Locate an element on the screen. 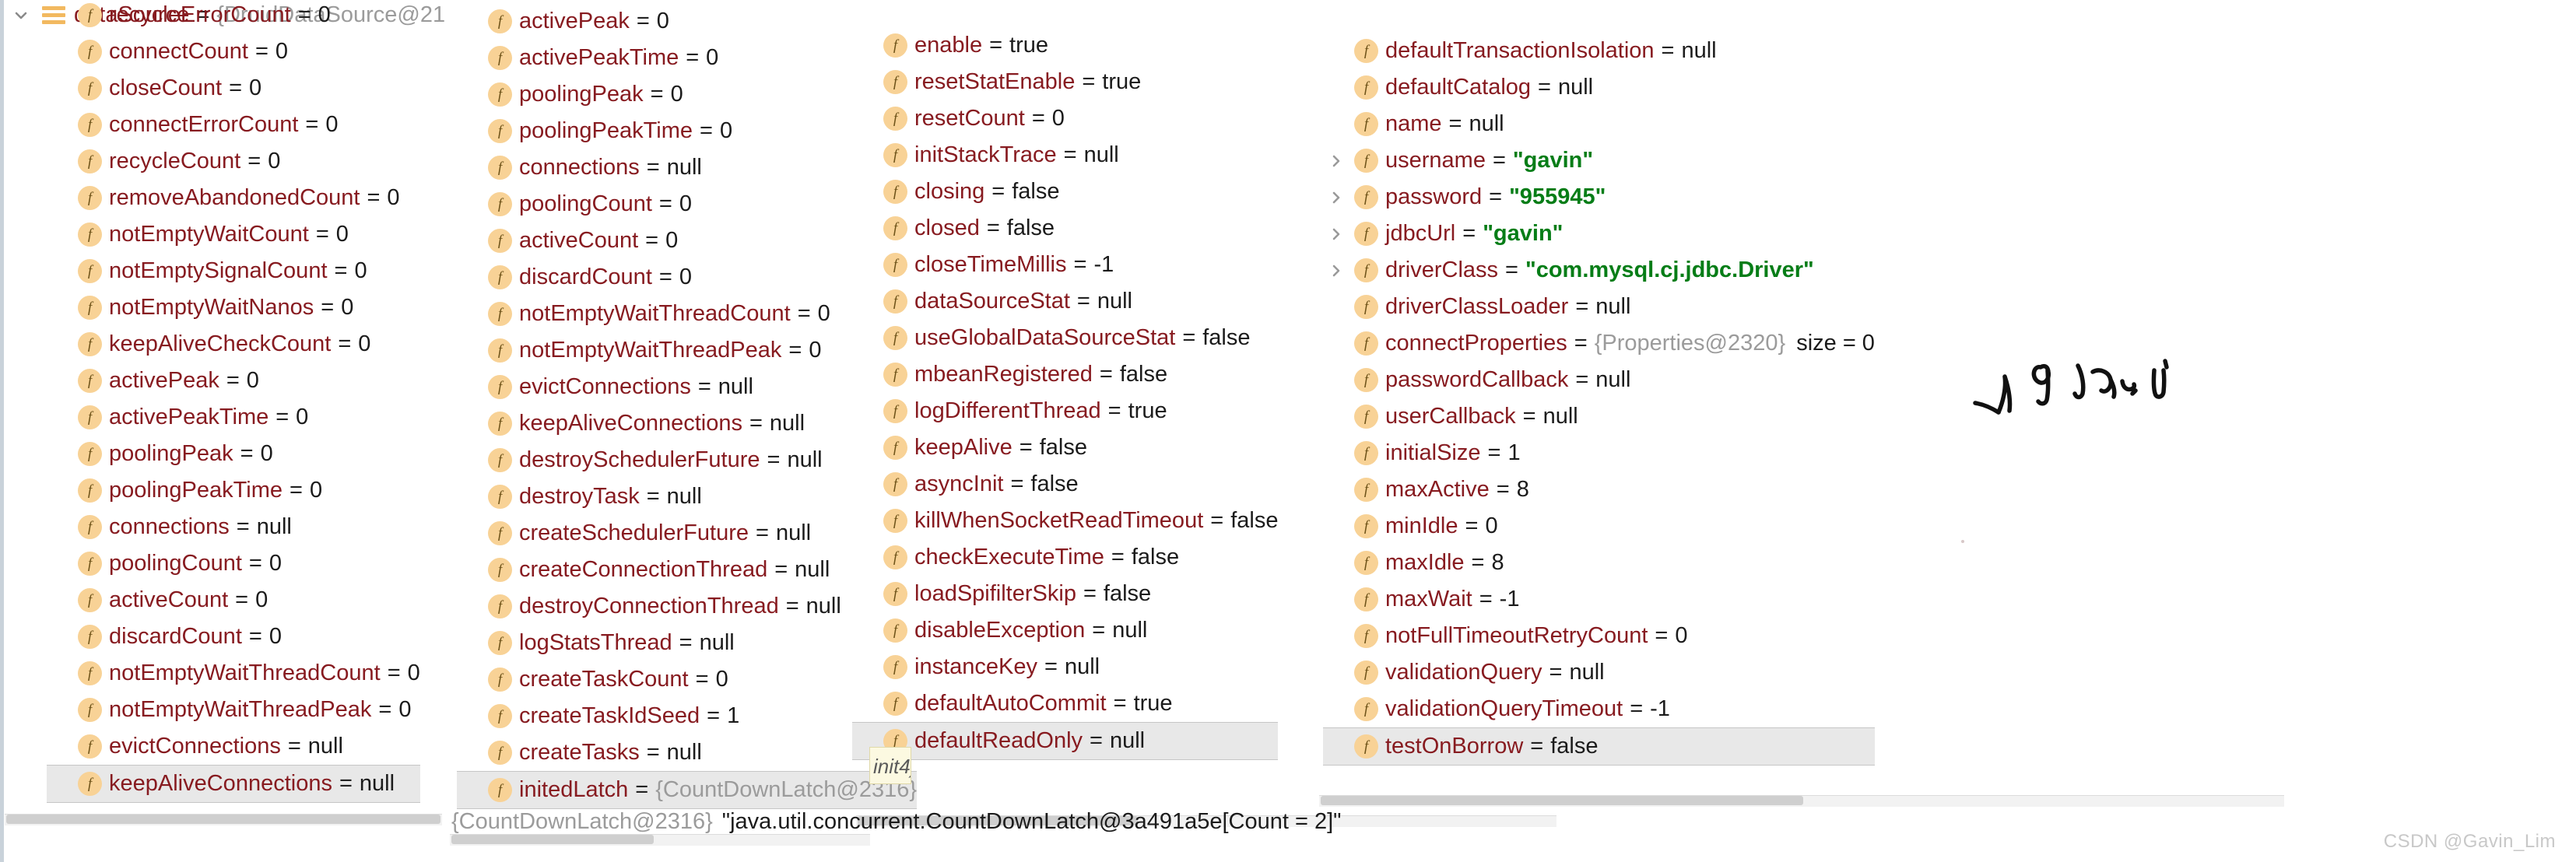 This screenshot has width=2576, height=862. tree-row: f initialSize = 1 is located at coordinates (1599, 453).